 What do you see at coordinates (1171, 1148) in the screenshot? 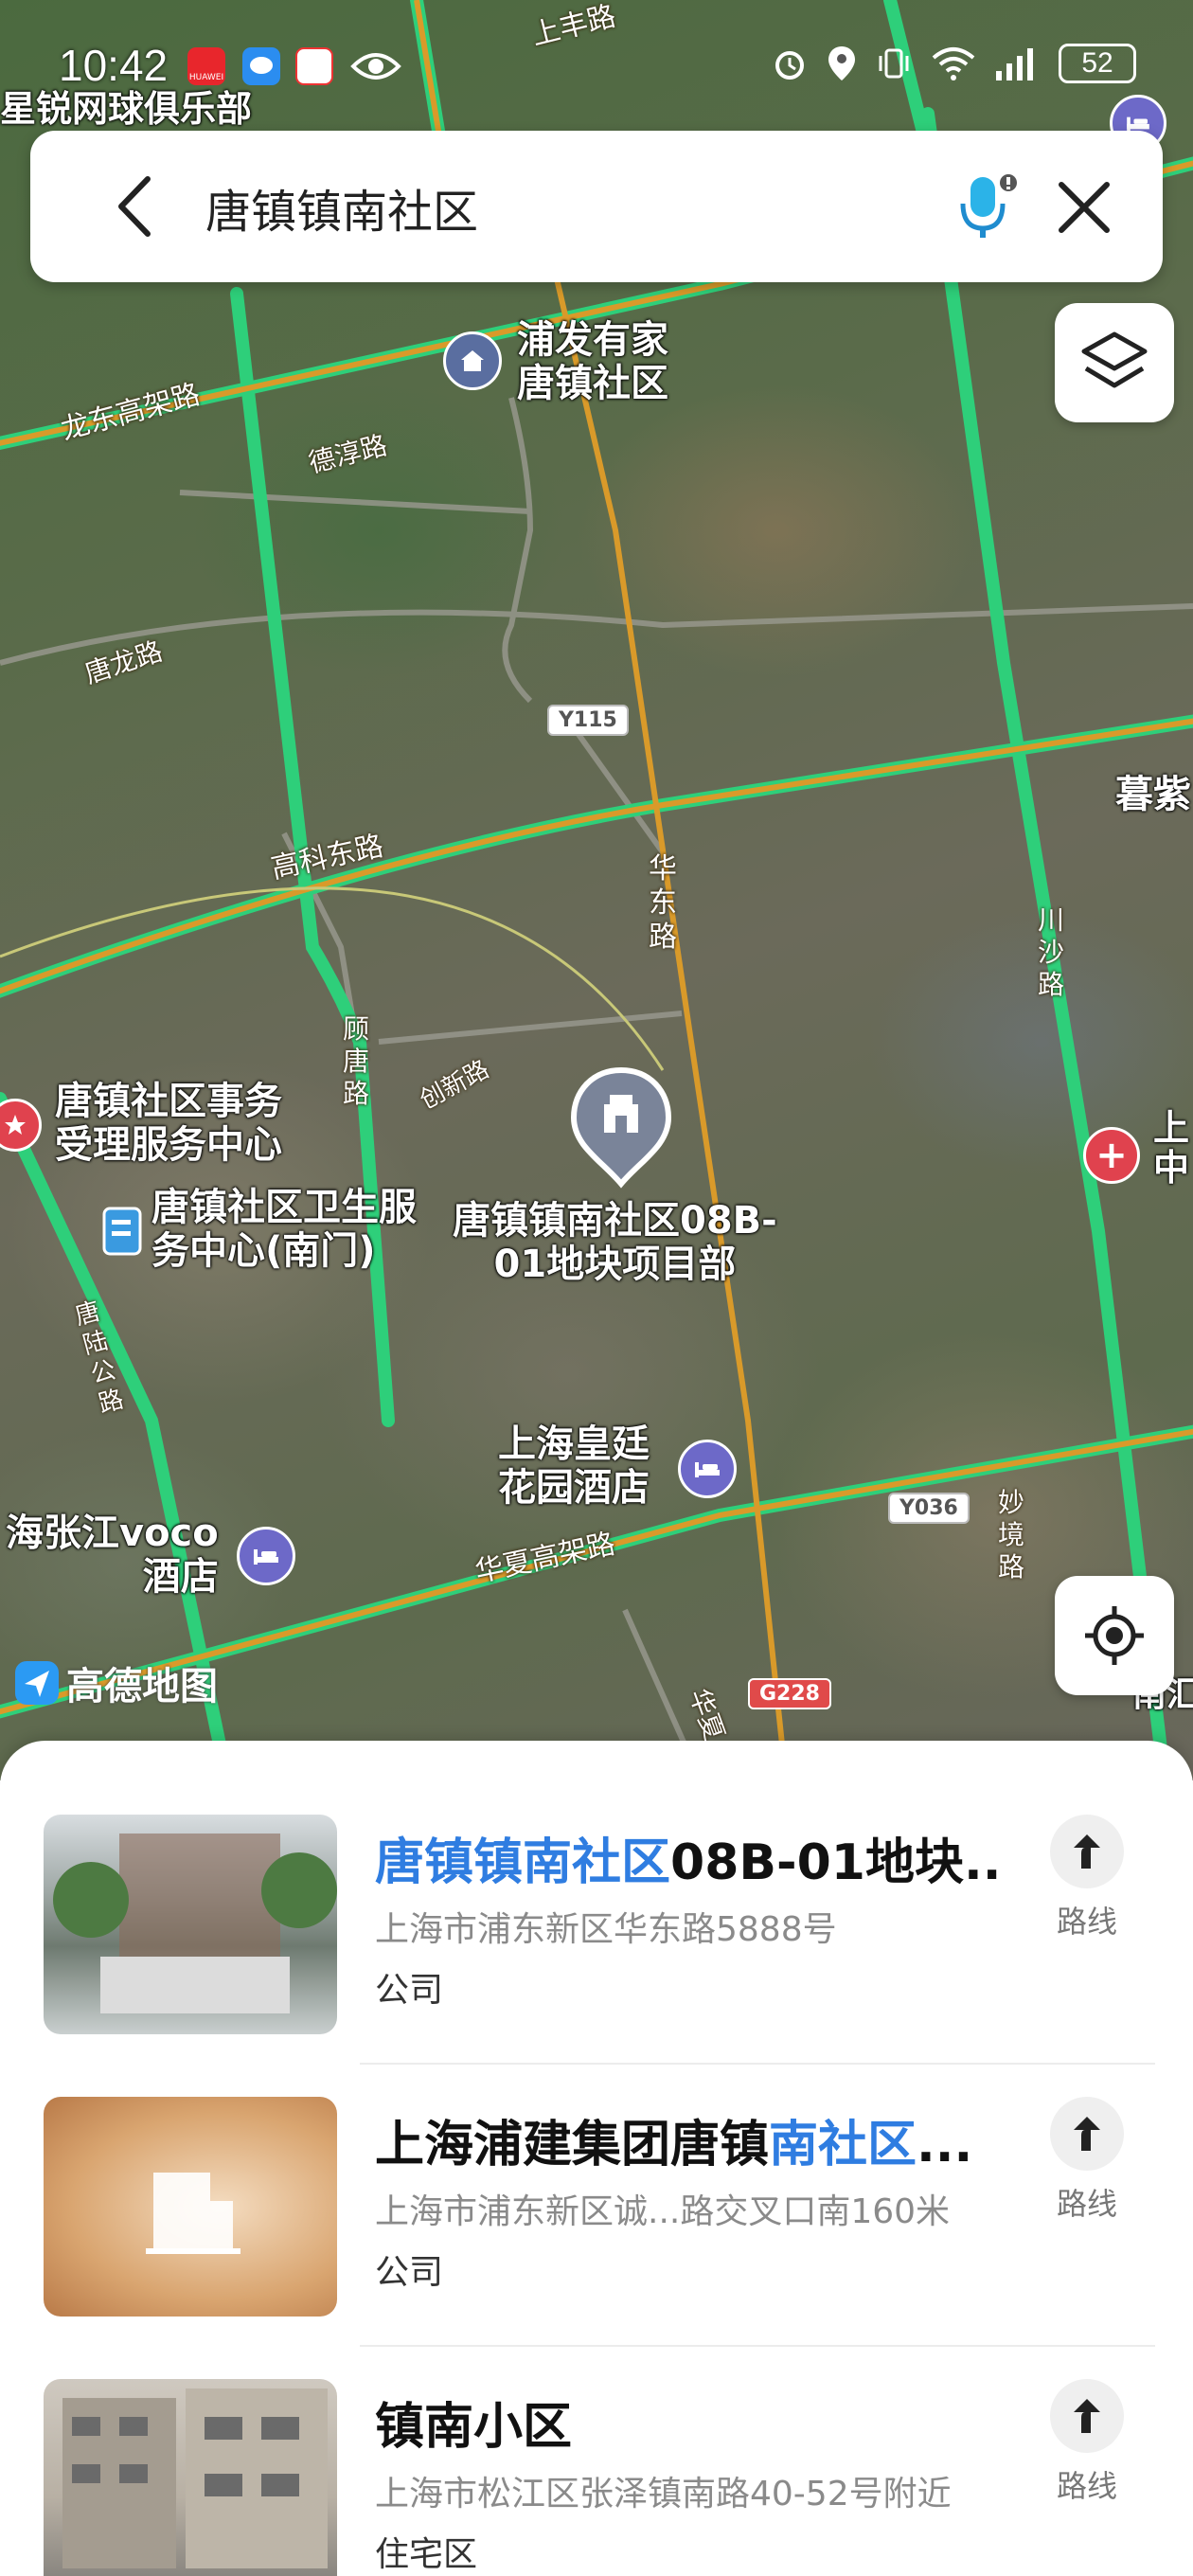
I see `map-label-right-edge: 上 中` at bounding box center [1171, 1148].